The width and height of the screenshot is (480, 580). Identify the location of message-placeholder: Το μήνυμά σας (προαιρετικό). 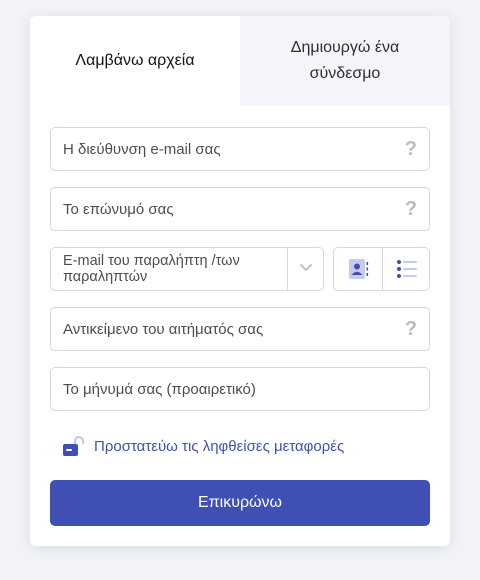
(159, 389).